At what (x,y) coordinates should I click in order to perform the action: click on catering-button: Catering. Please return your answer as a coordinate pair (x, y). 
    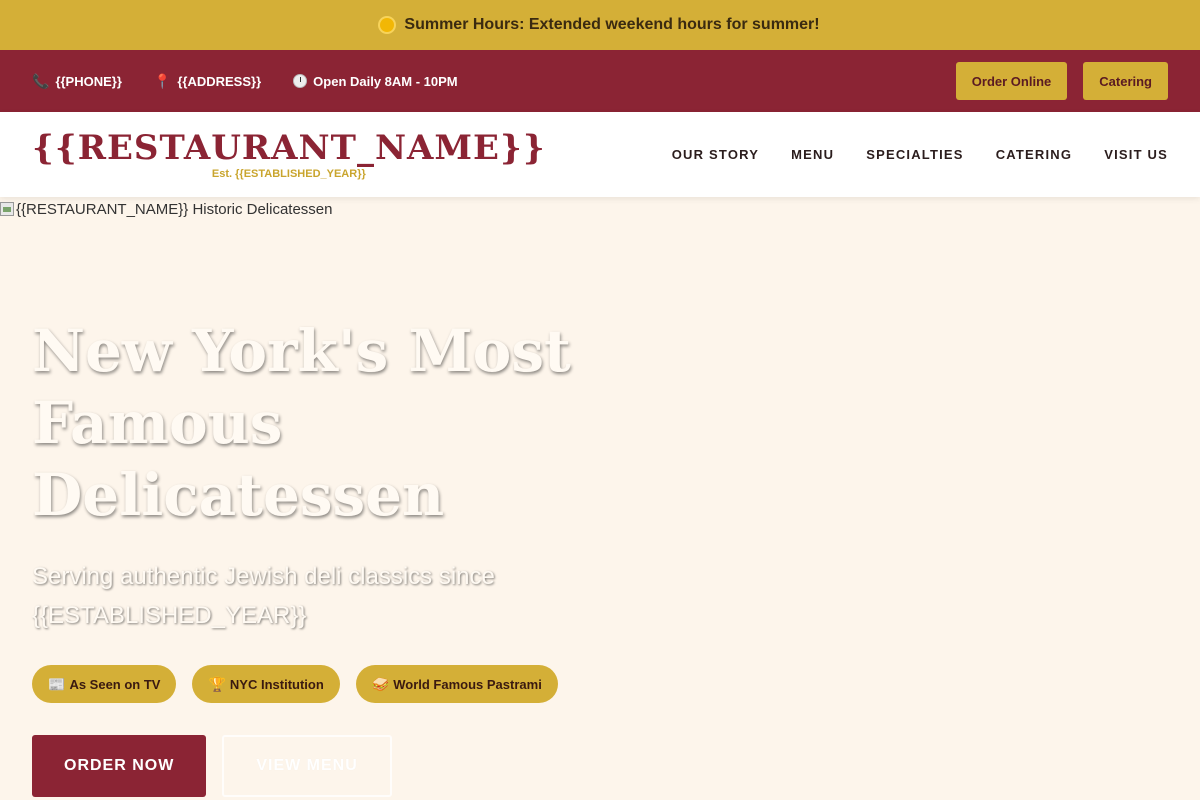
    Looking at the image, I should click on (1125, 81).